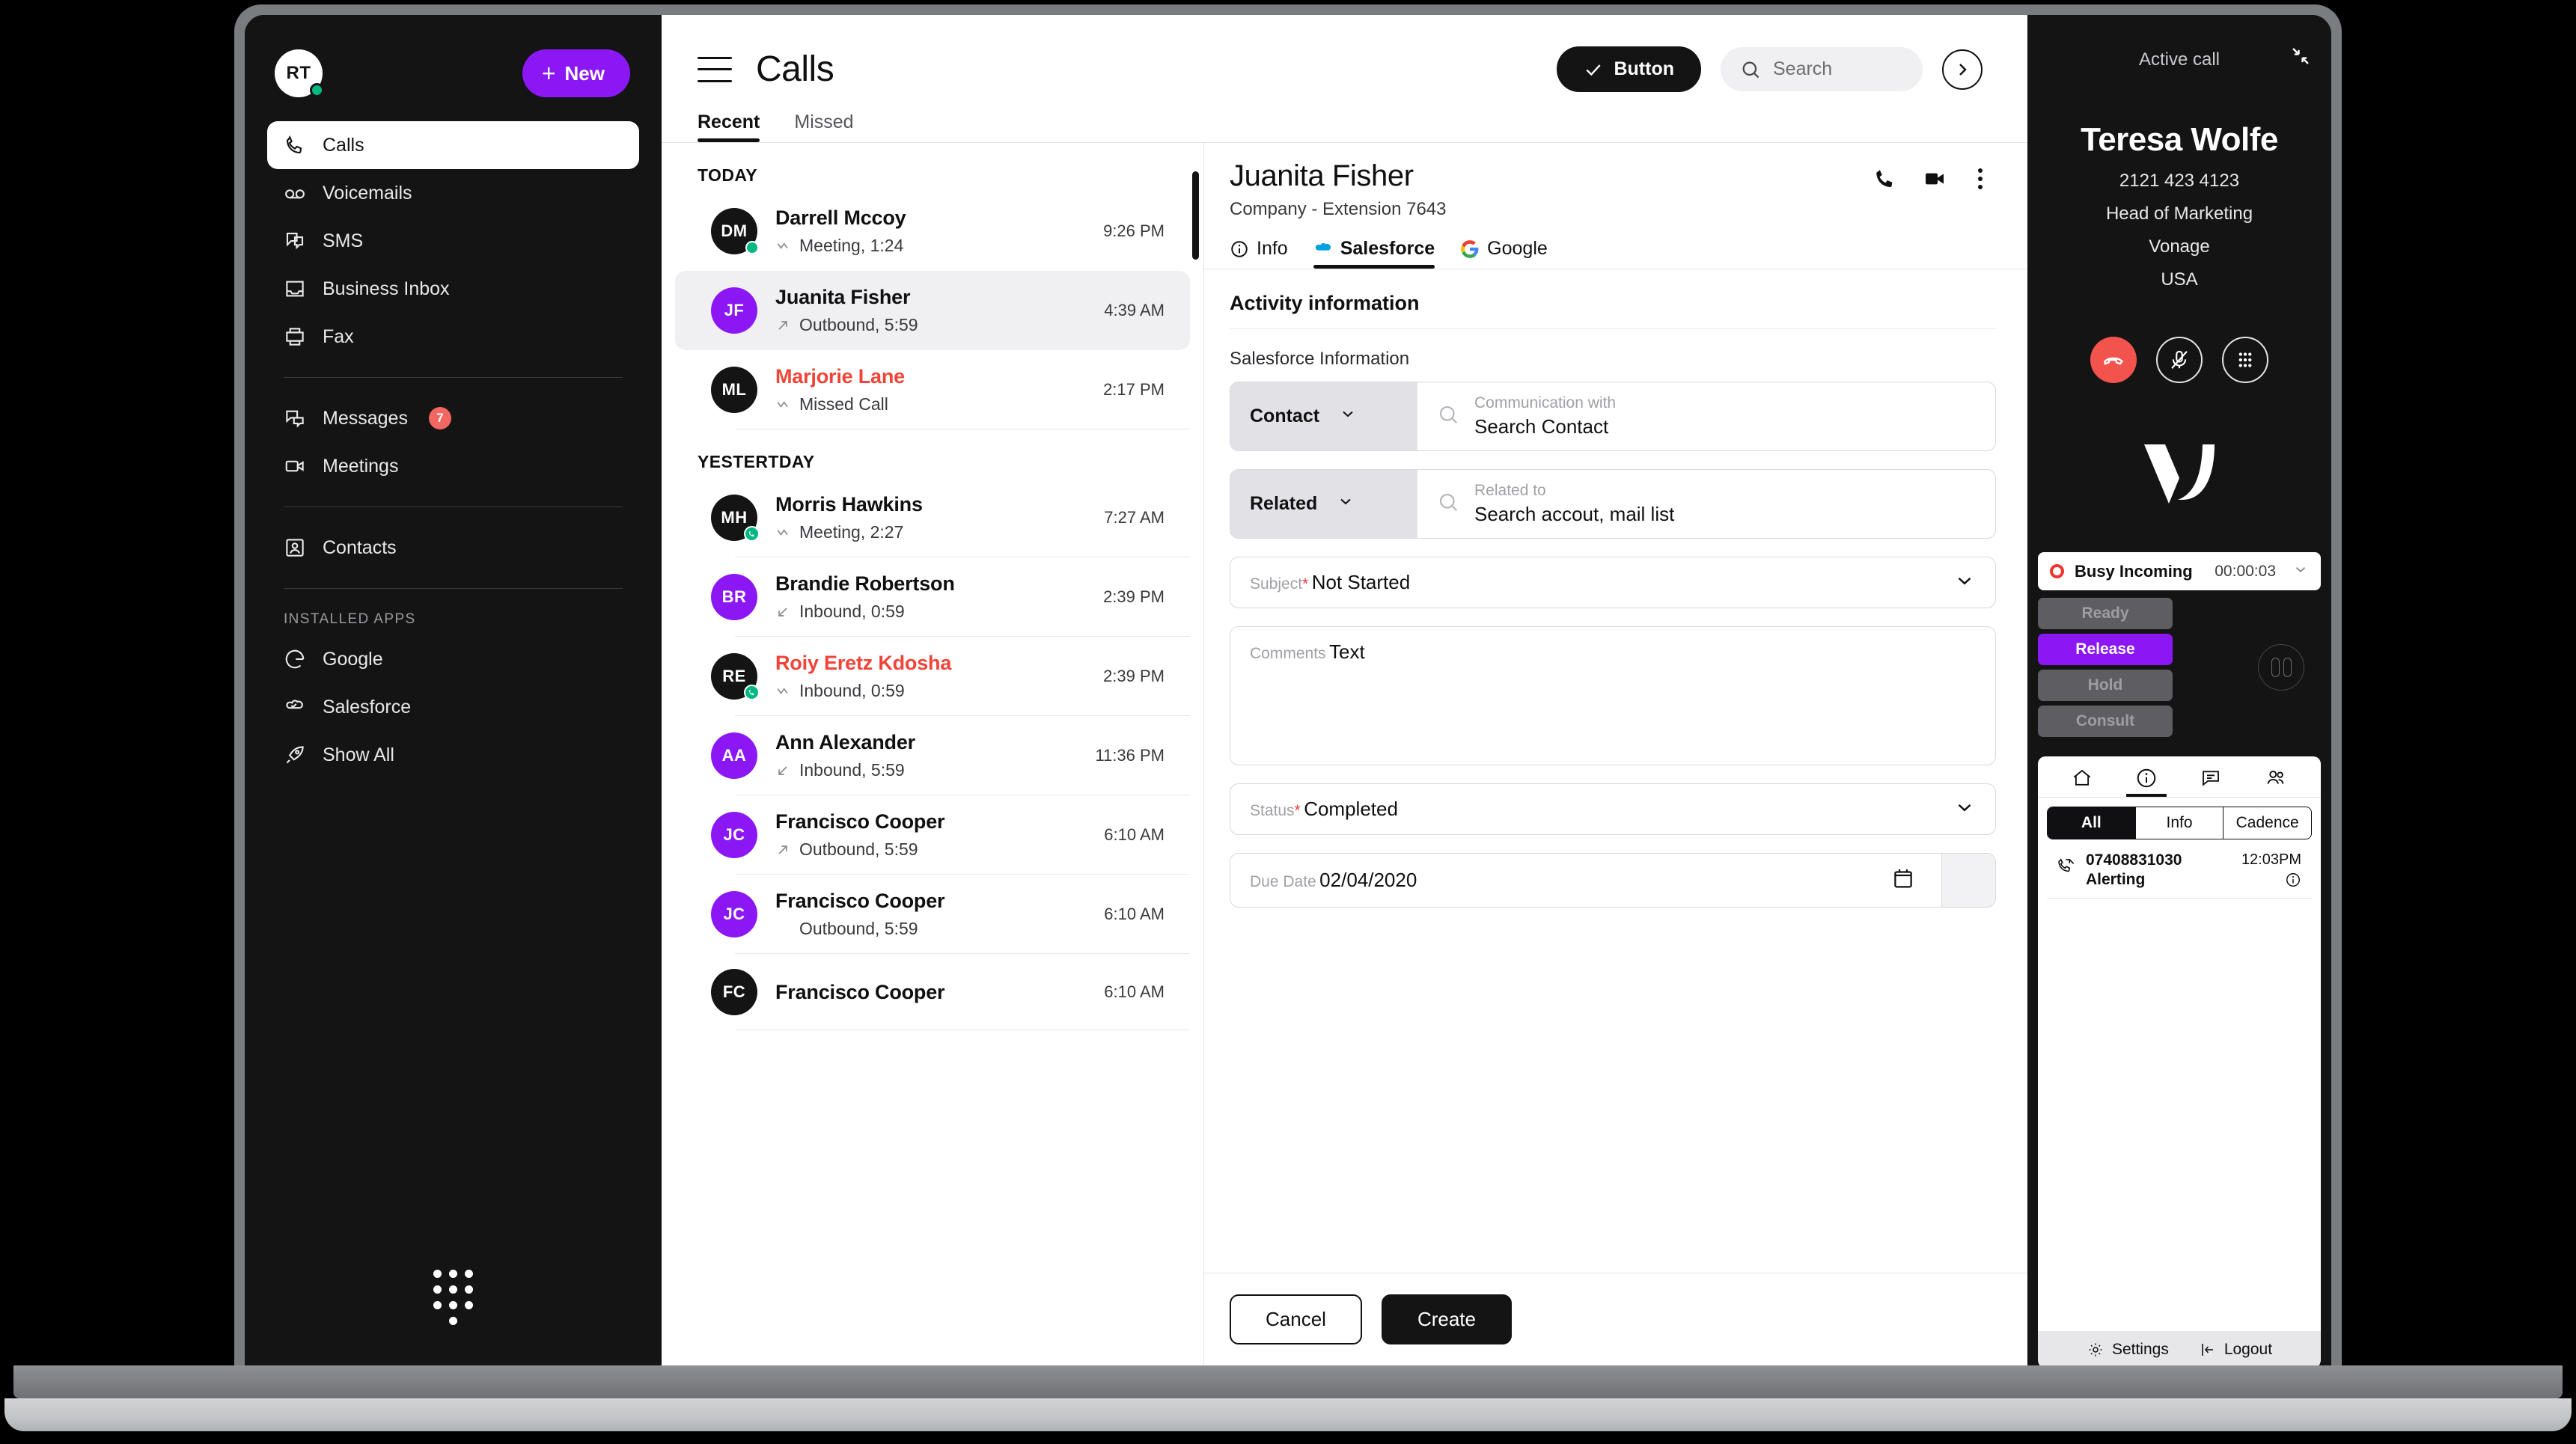 This screenshot has width=2576, height=1444. What do you see at coordinates (933, 755) in the screenshot?
I see `call-list-item: AA Ann Alexander Inbound, 5:59 11:36 PM` at bounding box center [933, 755].